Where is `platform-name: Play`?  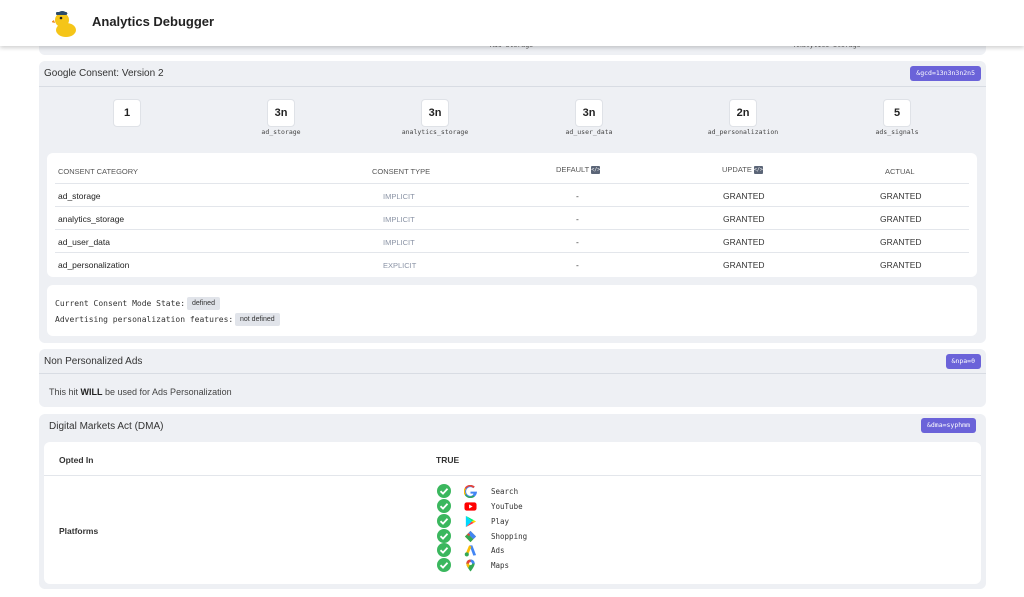
platform-name: Play is located at coordinates (500, 521).